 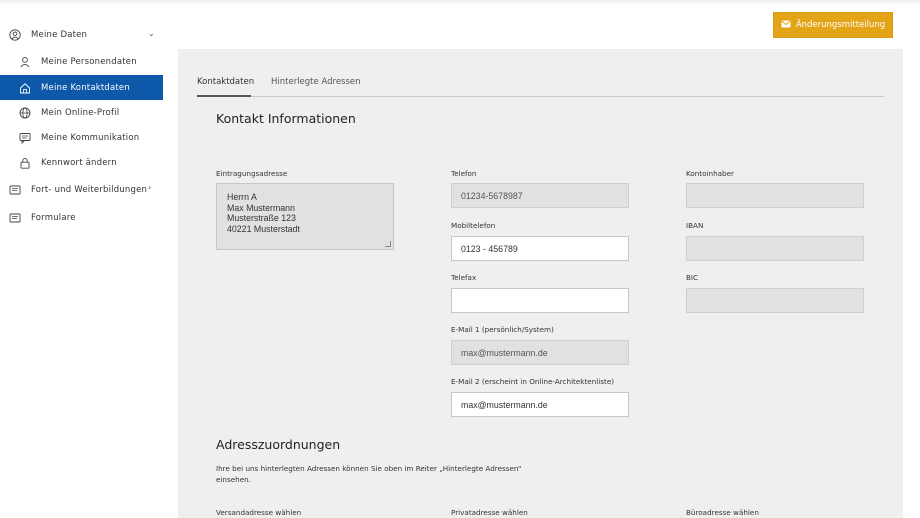 I want to click on email1-label: E-Mail 1 (persönlich/System), so click(x=502, y=329).